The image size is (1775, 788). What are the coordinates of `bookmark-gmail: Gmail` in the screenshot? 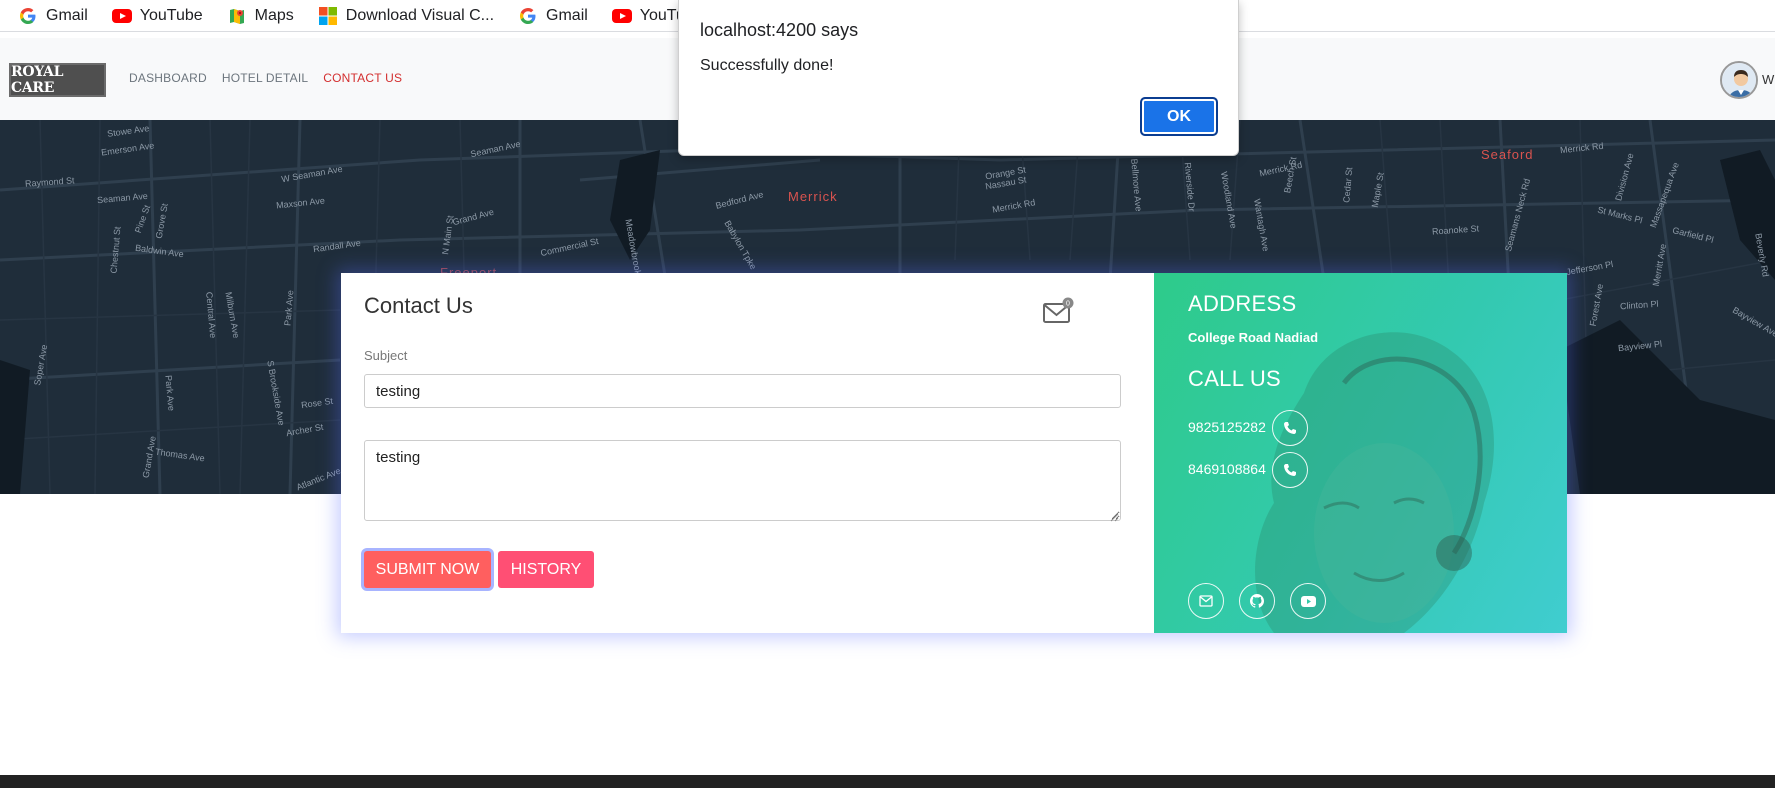 It's located at (53, 16).